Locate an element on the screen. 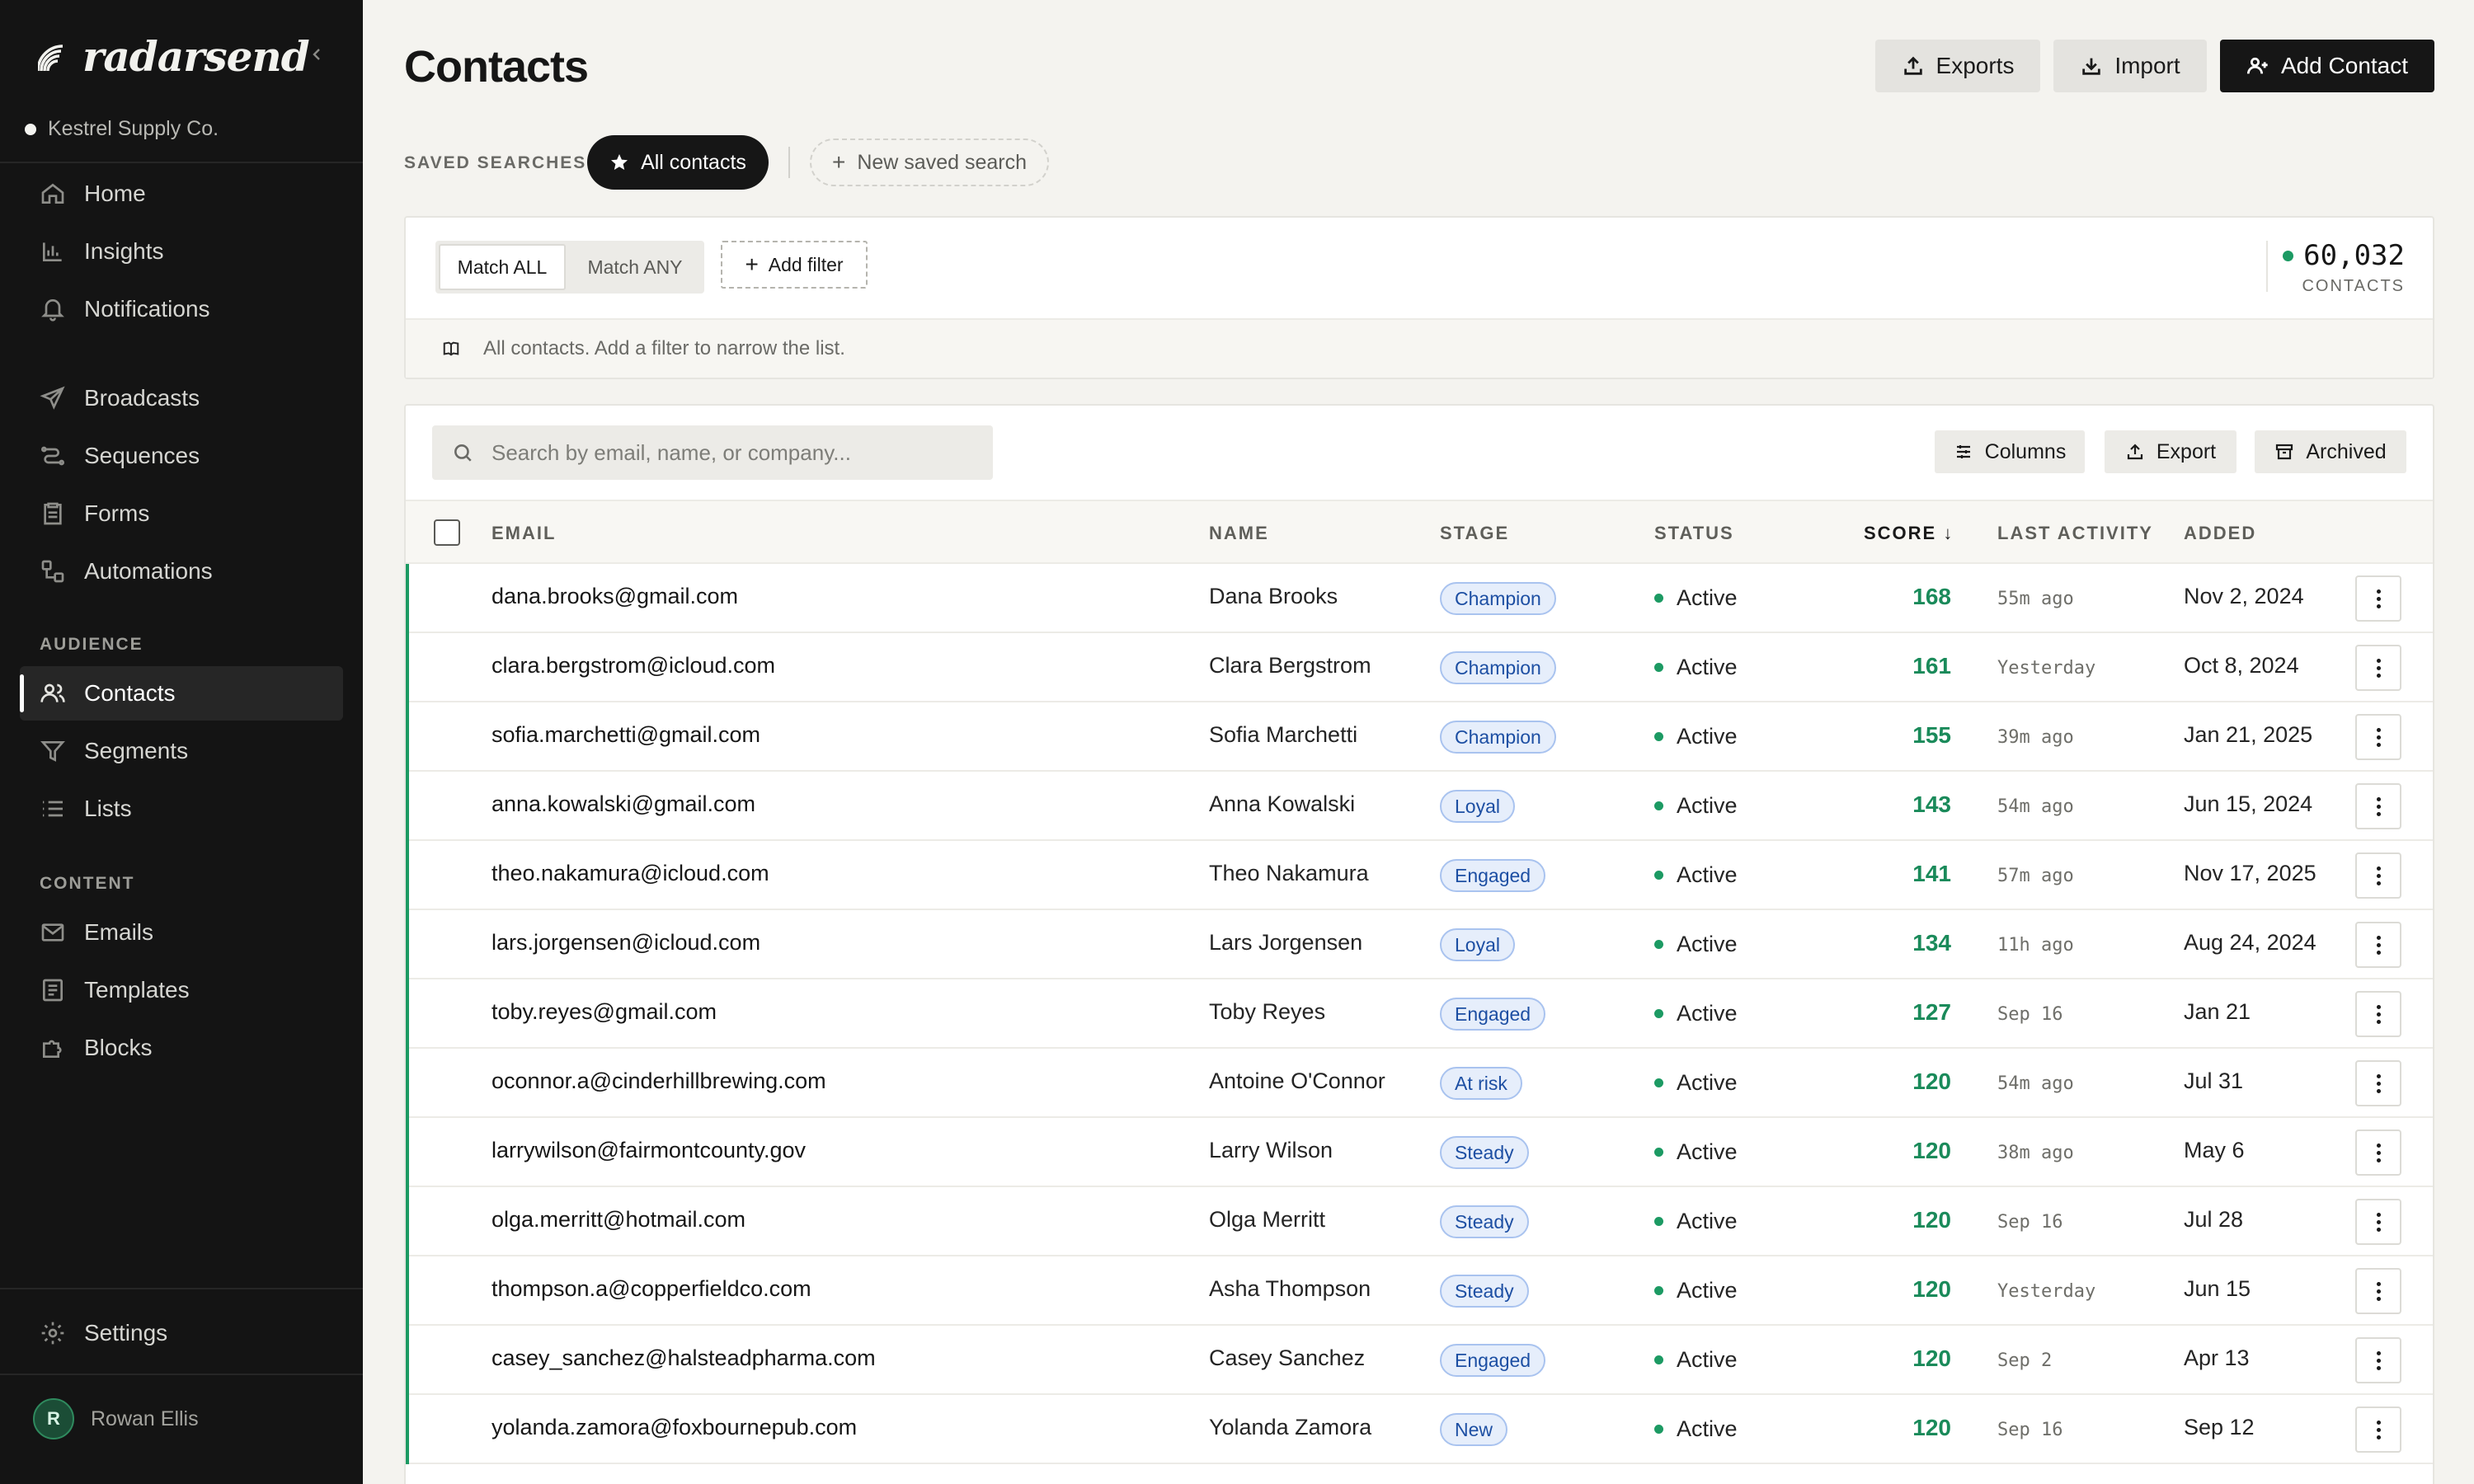 This screenshot has height=1484, width=2474. nav-item-contacts: Contacts is located at coordinates (181, 693).